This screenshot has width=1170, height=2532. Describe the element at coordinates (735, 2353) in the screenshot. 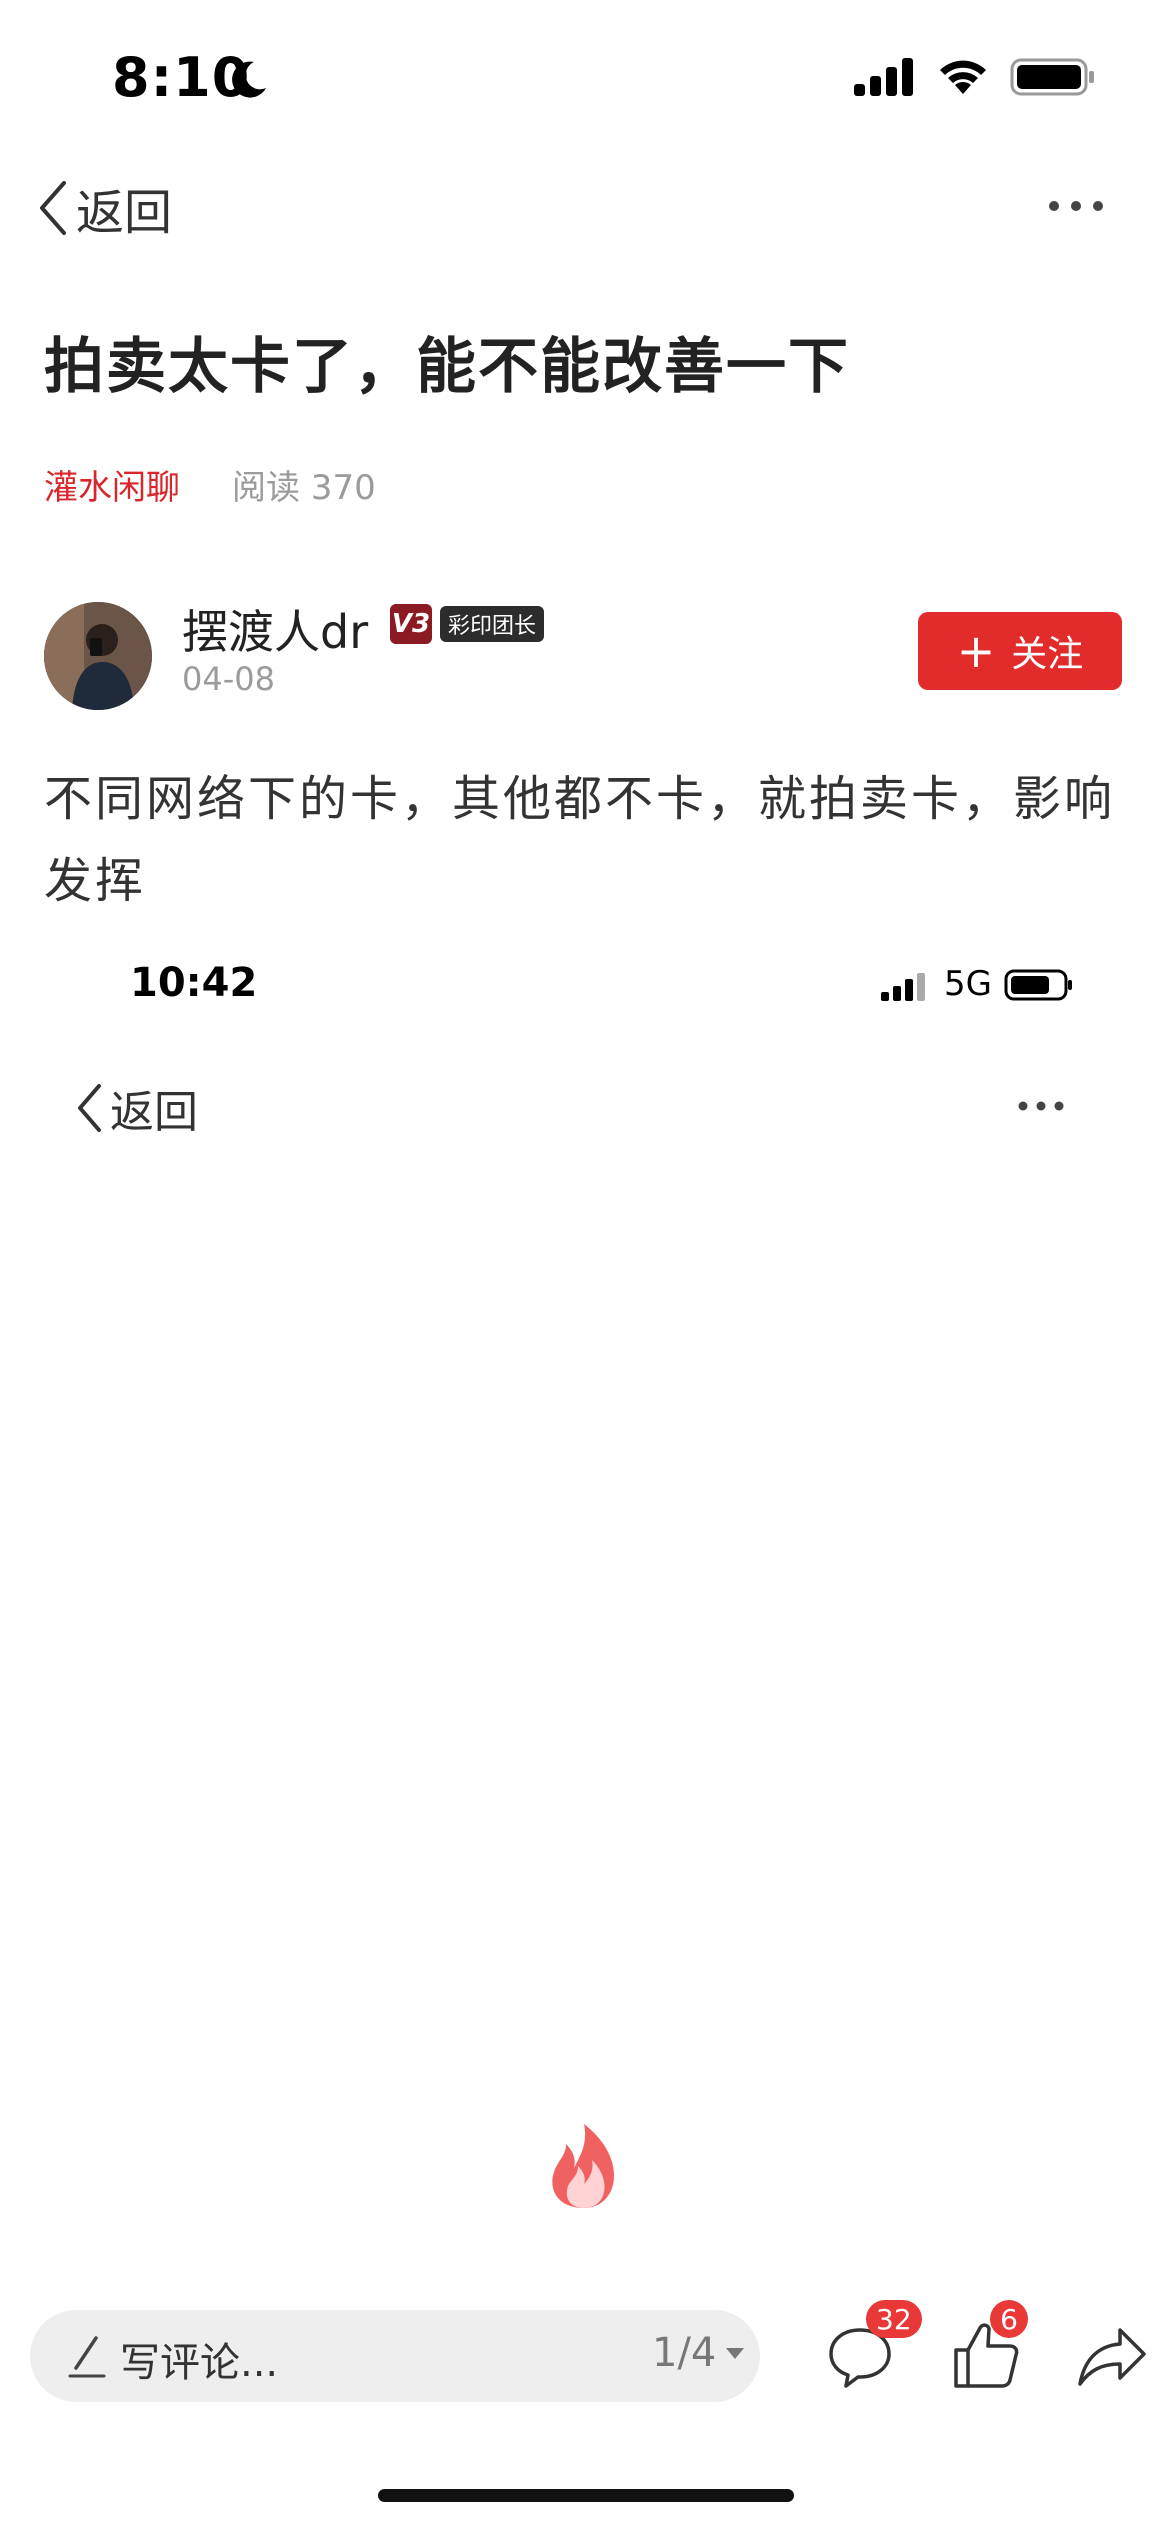

I see `caret-down-icon` at that location.